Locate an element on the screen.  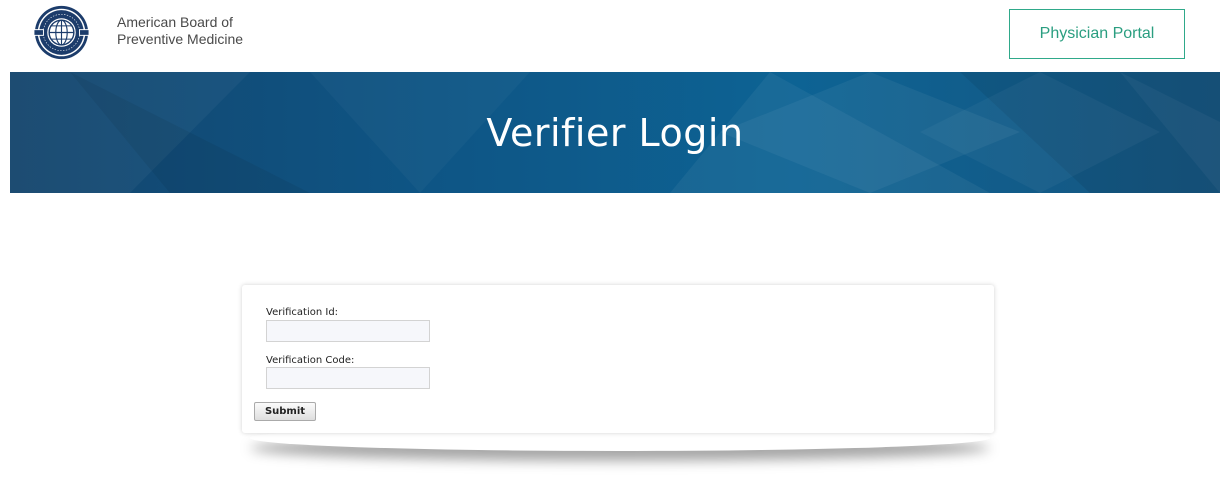
organization-name: American Board of Preventive Medicine is located at coordinates (180, 31).